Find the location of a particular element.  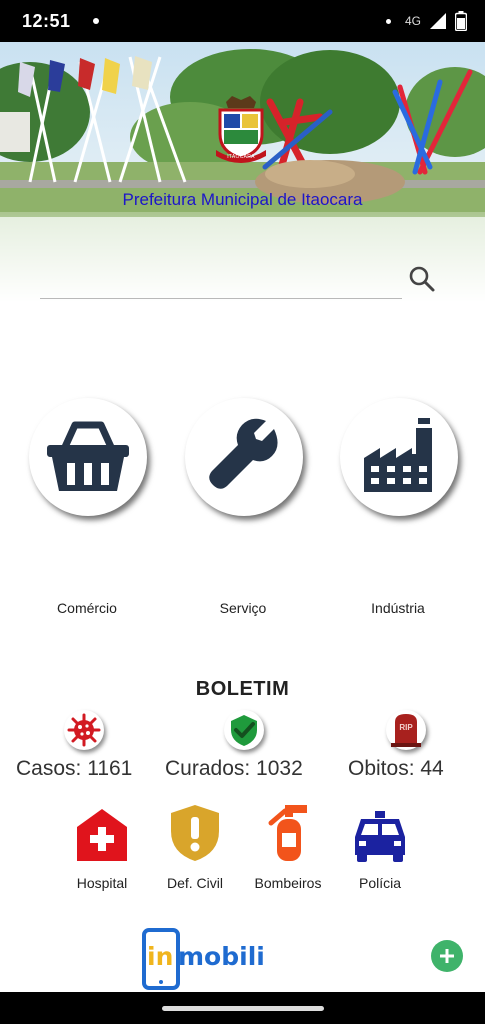

status-icons: 4G is located at coordinates (426, 21).